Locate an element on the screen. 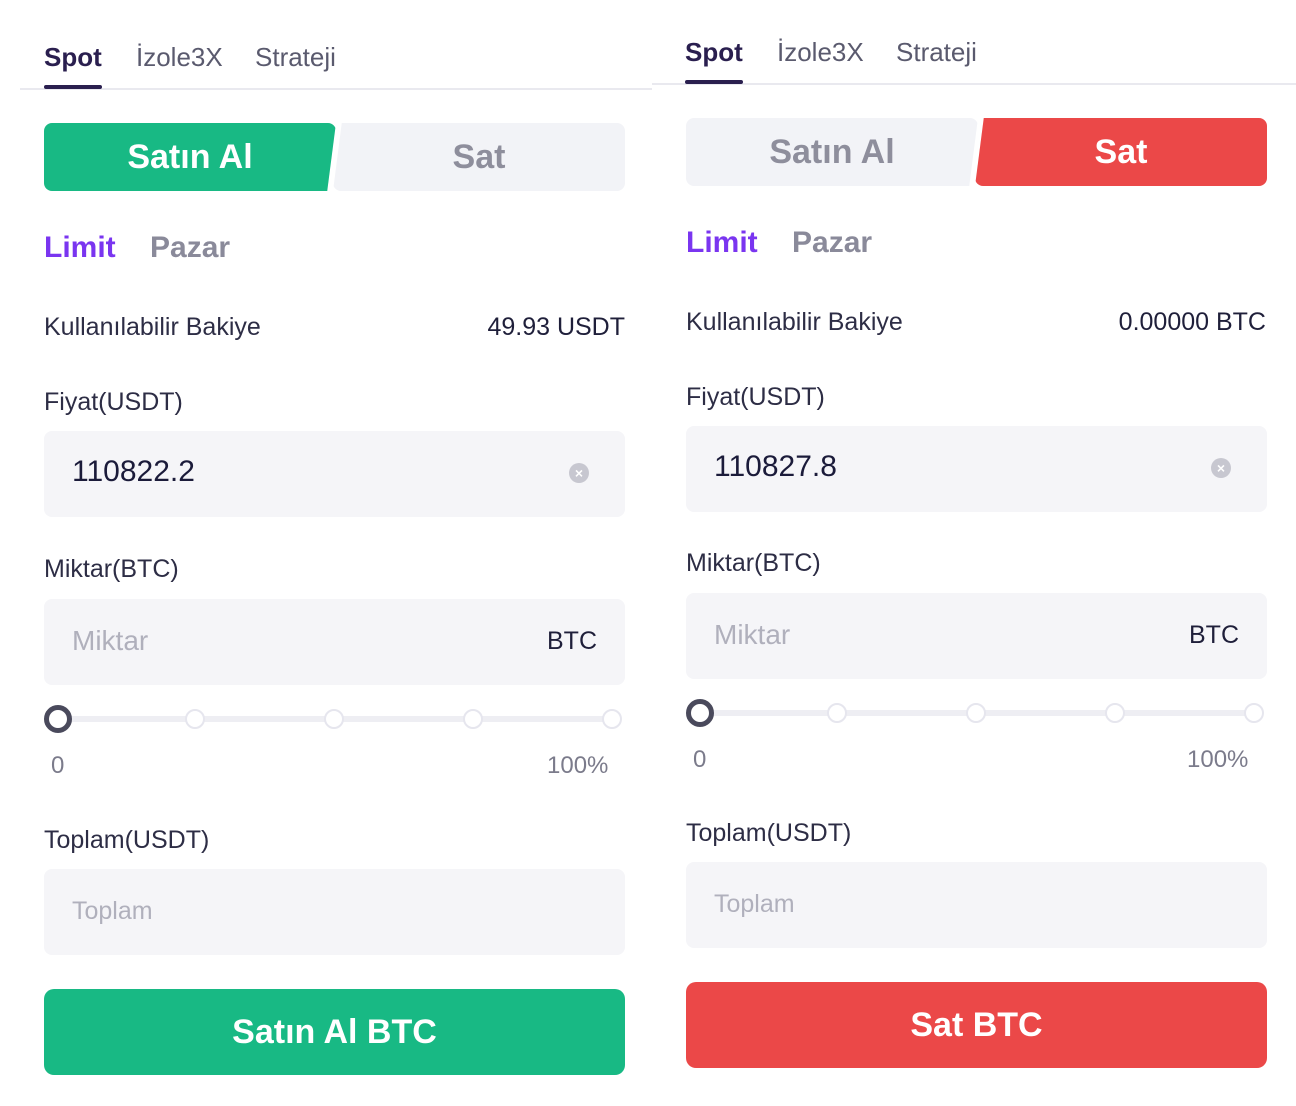 The image size is (1296, 1106). price-input: 110827.8 × is located at coordinates (976, 469).